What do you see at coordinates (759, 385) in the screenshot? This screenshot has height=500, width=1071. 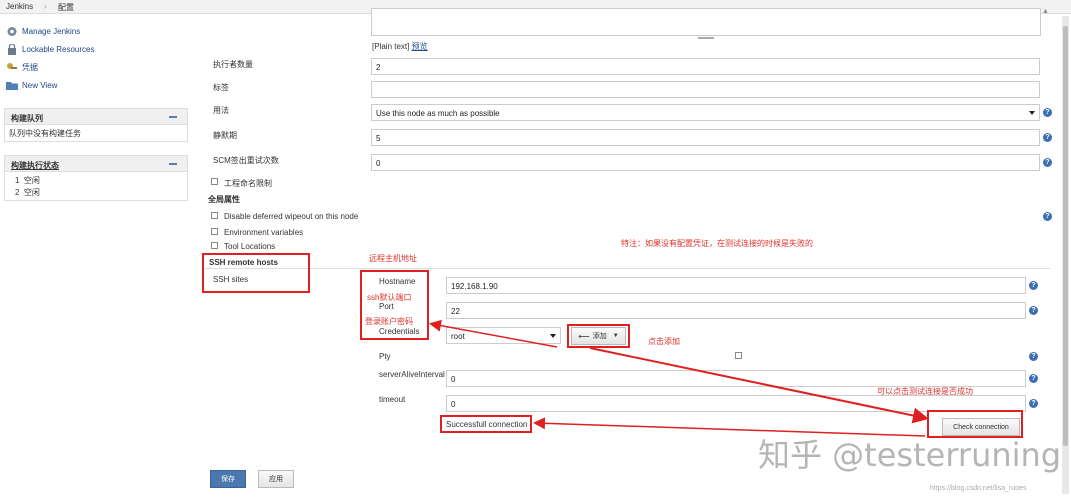 I see `arrow-add-to-check` at bounding box center [759, 385].